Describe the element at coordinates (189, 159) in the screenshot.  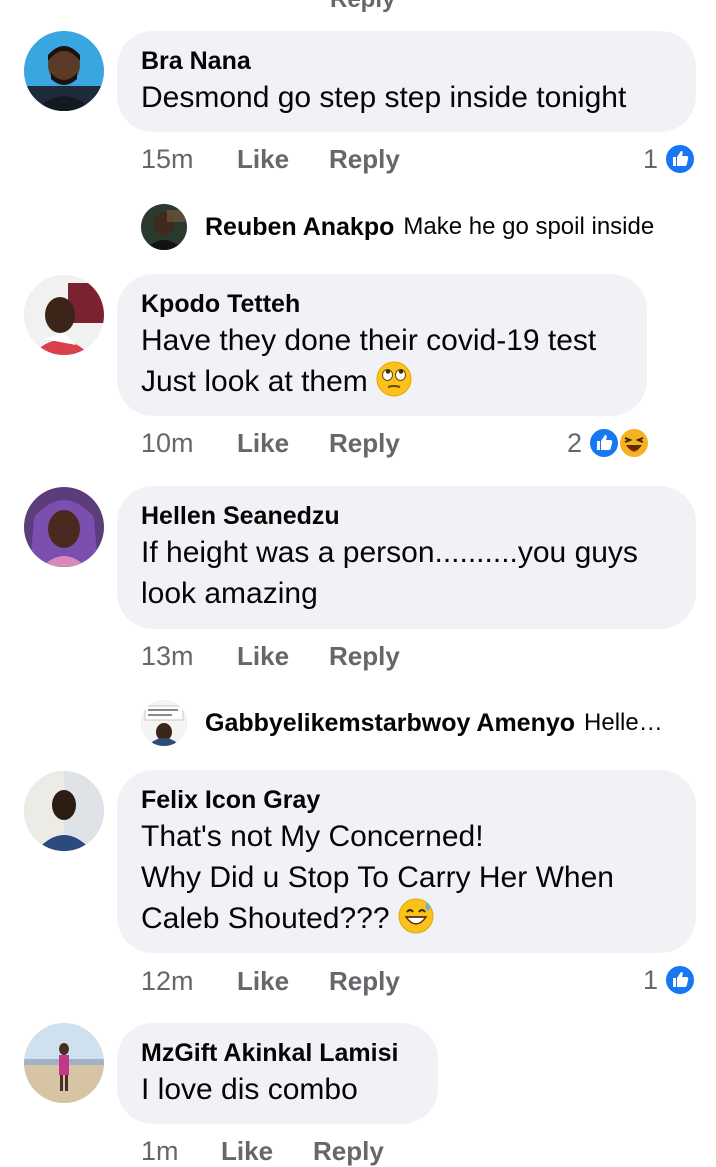
I see `comment-time: 15m` at that location.